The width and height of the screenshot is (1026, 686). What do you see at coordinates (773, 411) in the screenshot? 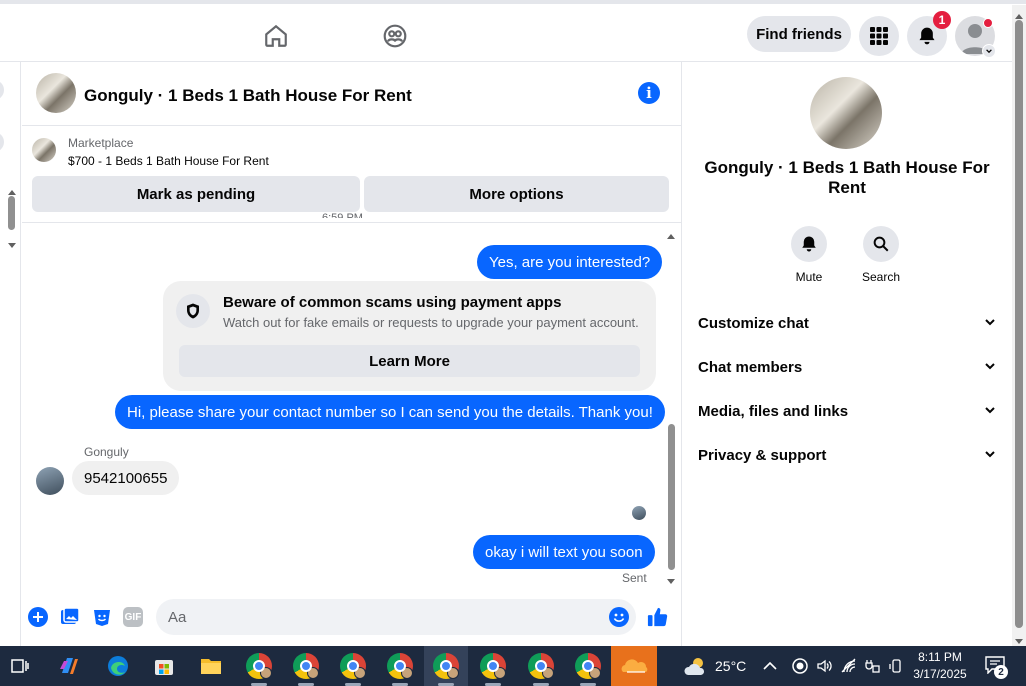
I see `section-label: Media, files and links` at bounding box center [773, 411].